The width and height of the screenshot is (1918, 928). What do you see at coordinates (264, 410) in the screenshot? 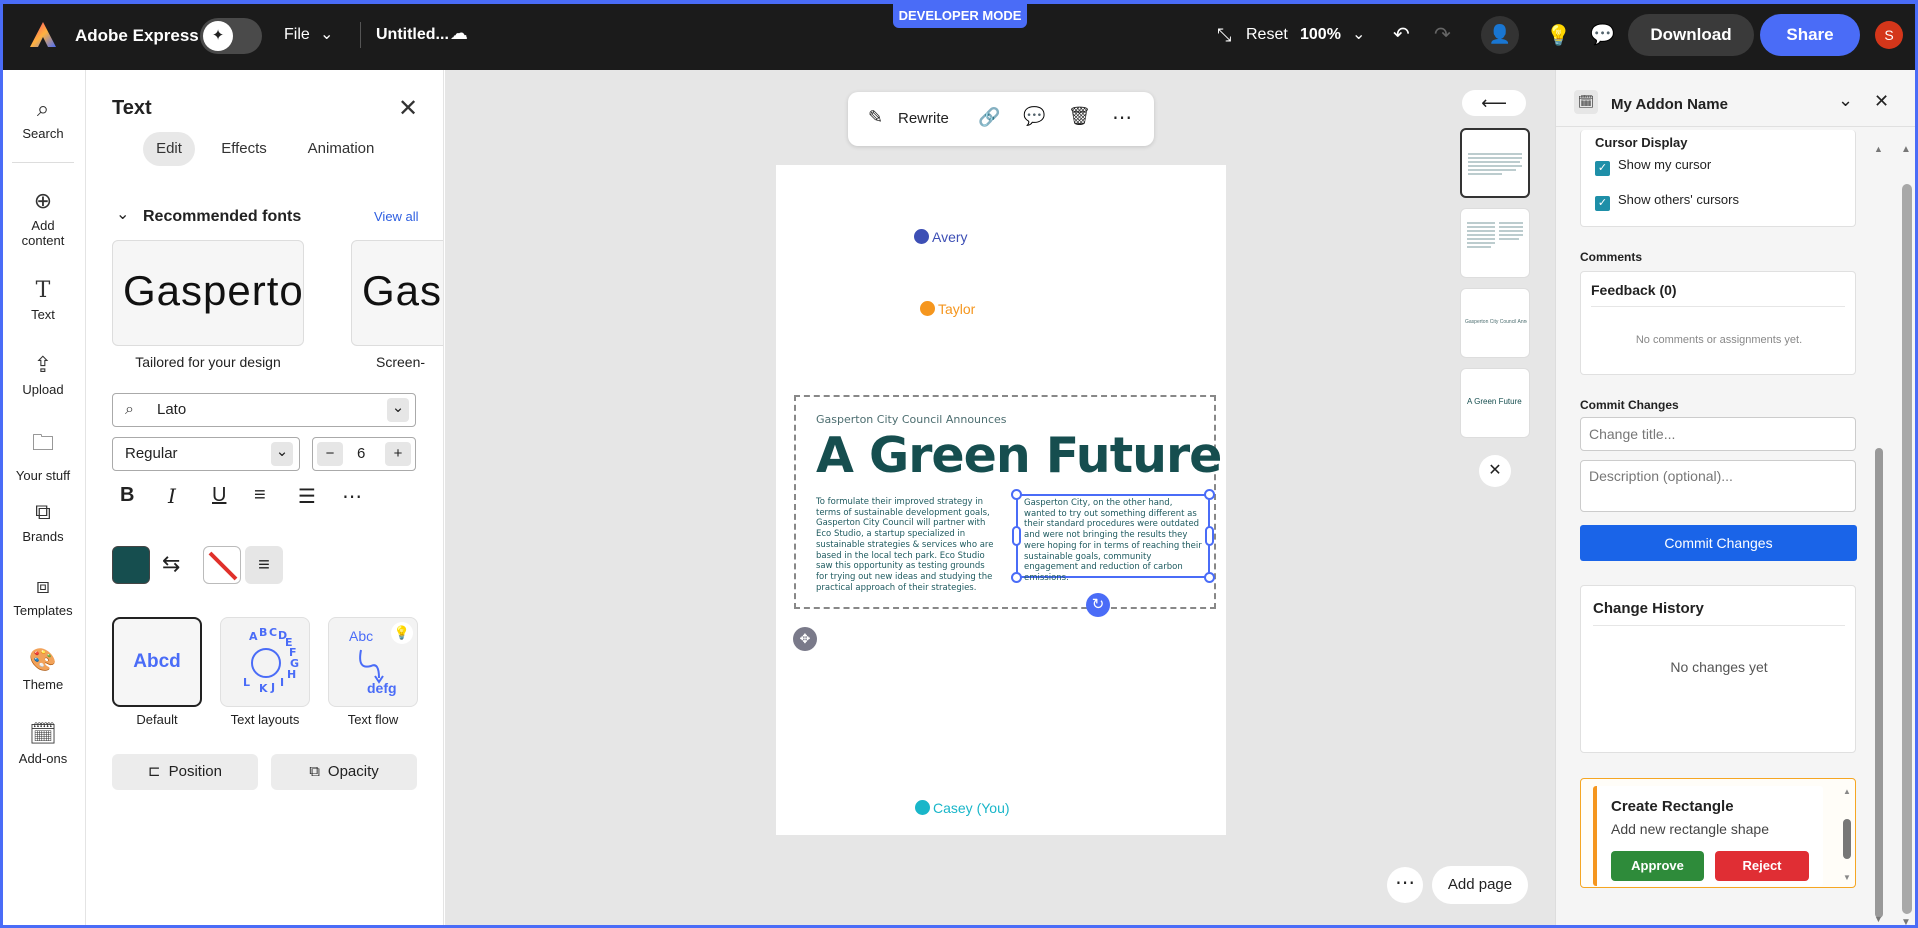
I see `font-family-select: ⌕ Lato ⌄` at bounding box center [264, 410].